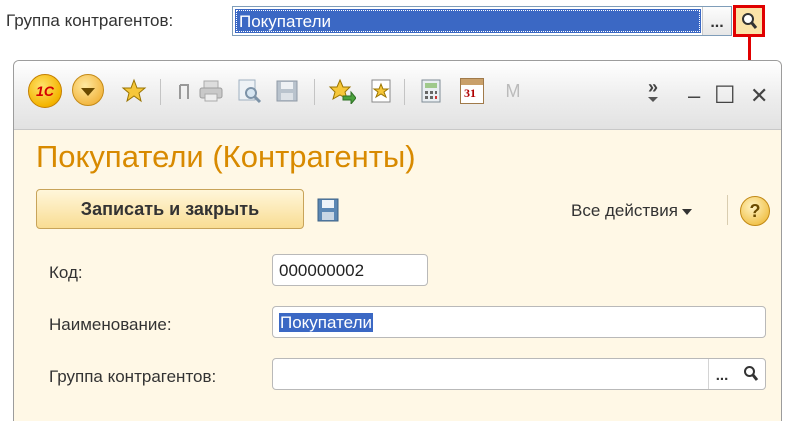 This screenshot has width=795, height=421. I want to click on star-icon, so click(134, 91).